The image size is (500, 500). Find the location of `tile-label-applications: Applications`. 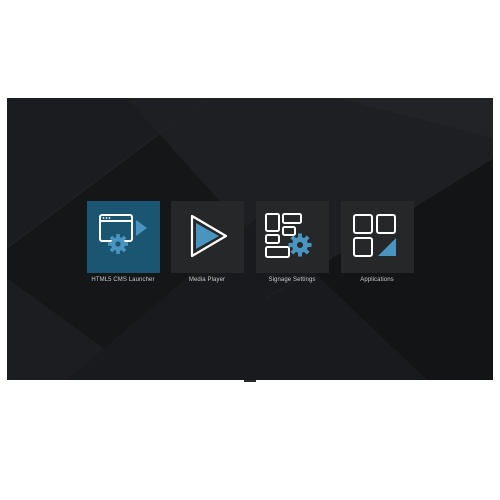

tile-label-applications: Applications is located at coordinates (377, 280).